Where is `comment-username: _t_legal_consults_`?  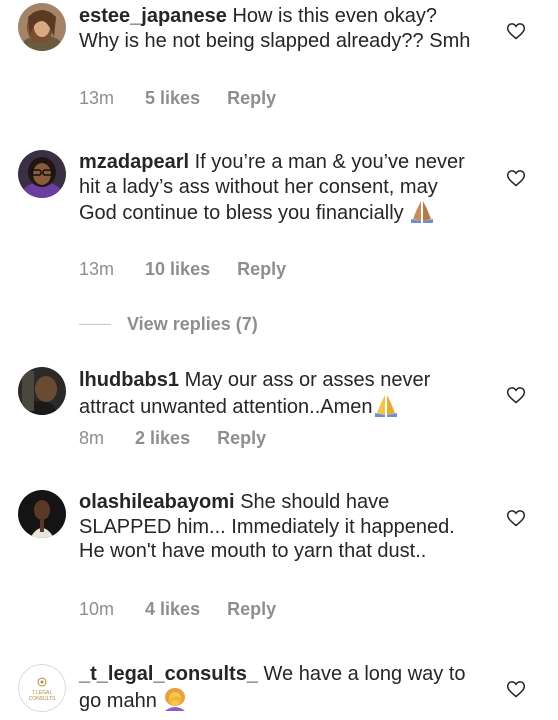
comment-username: _t_legal_consults_ is located at coordinates (168, 674).